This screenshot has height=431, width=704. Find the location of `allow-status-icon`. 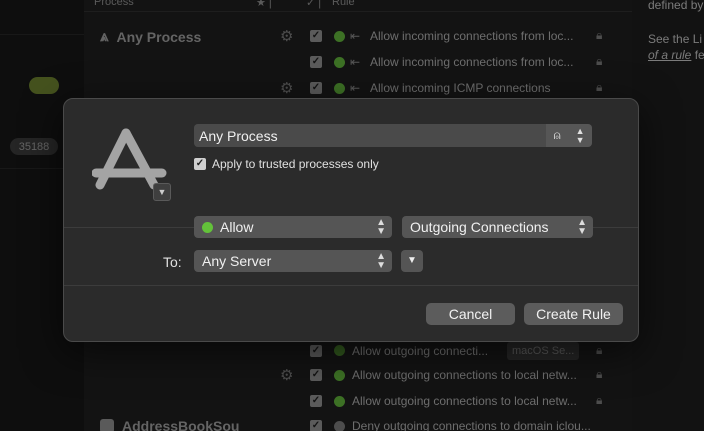

allow-status-icon is located at coordinates (207, 227).